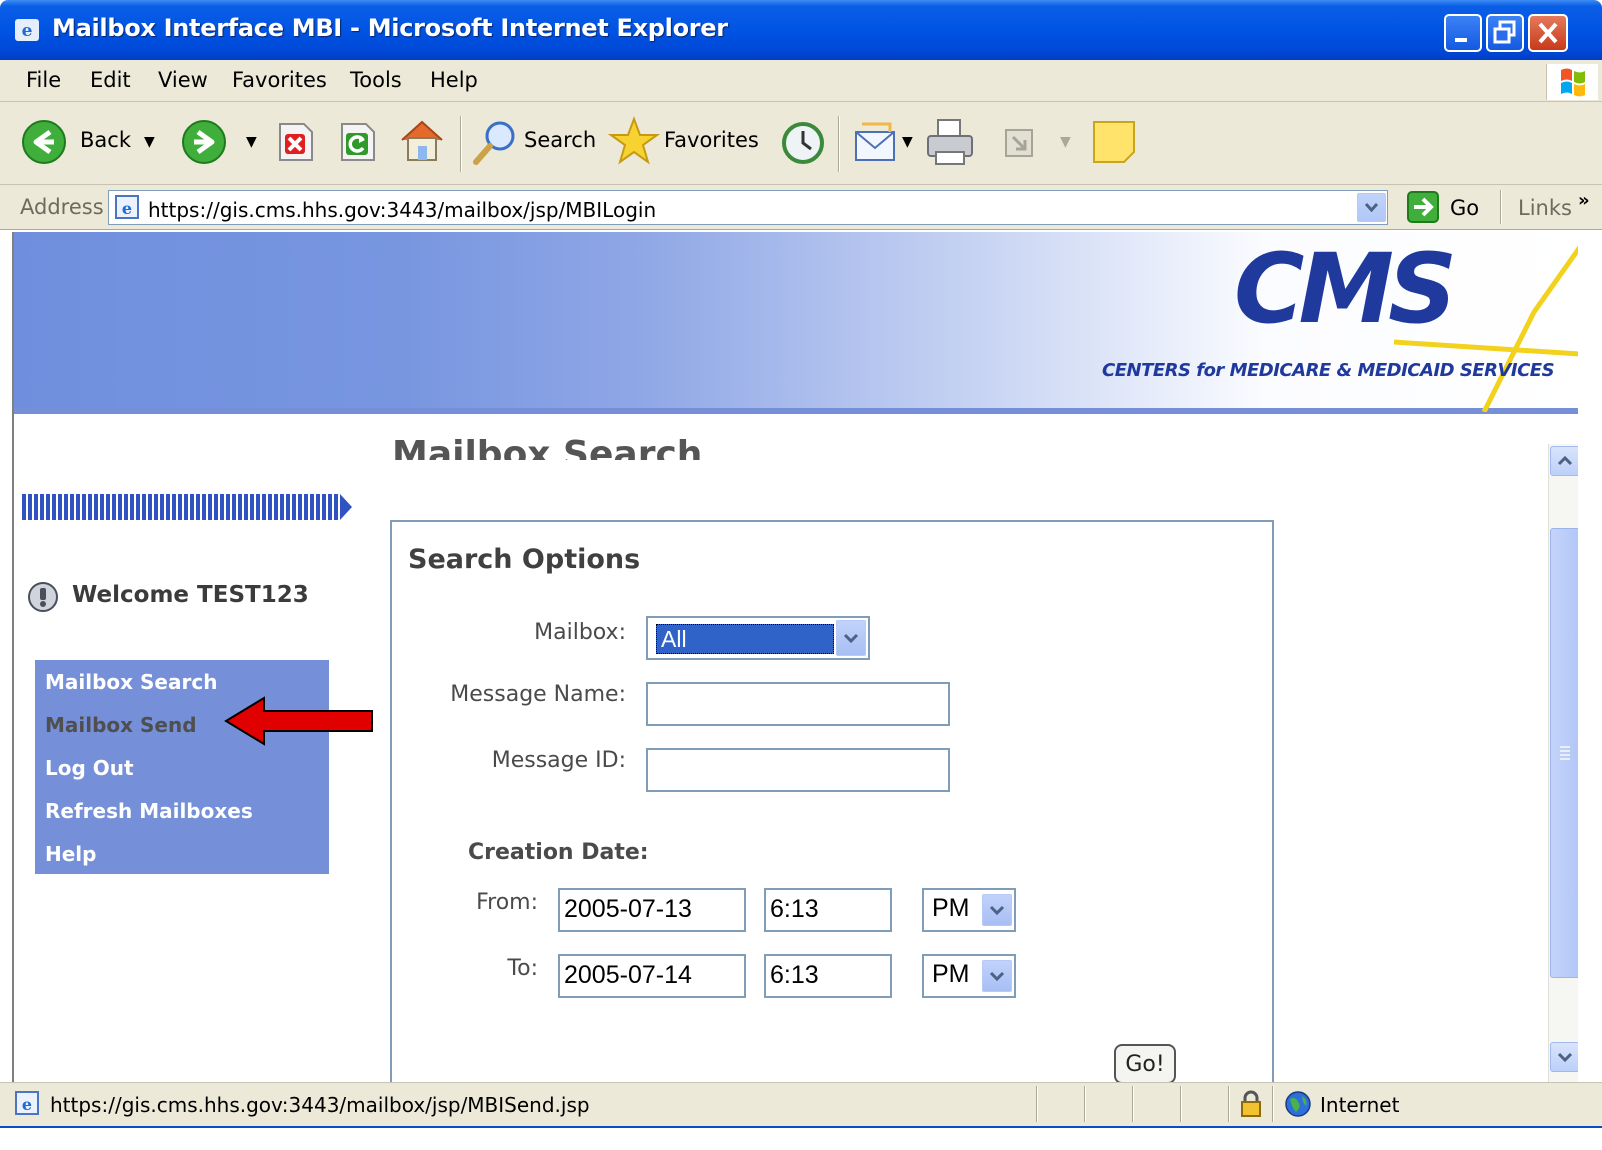 The width and height of the screenshot is (1602, 1150). What do you see at coordinates (131, 682) in the screenshot?
I see `nav-mailbox-search: Mailbox Search` at bounding box center [131, 682].